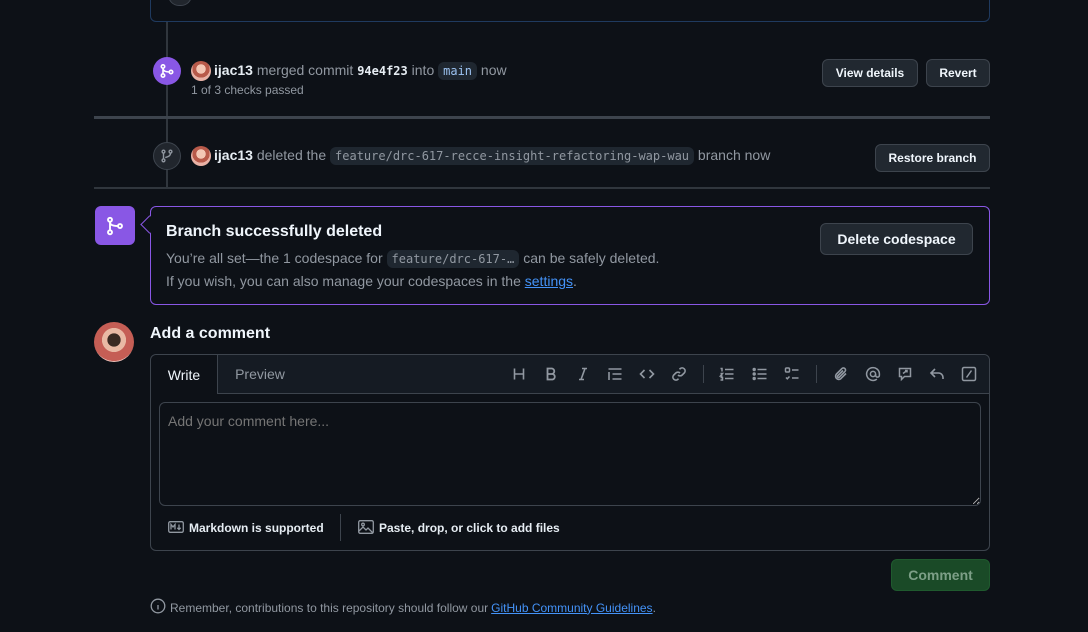 The image size is (1088, 632). I want to click on attach-files: Paste, drop, or click to add files, so click(459, 528).